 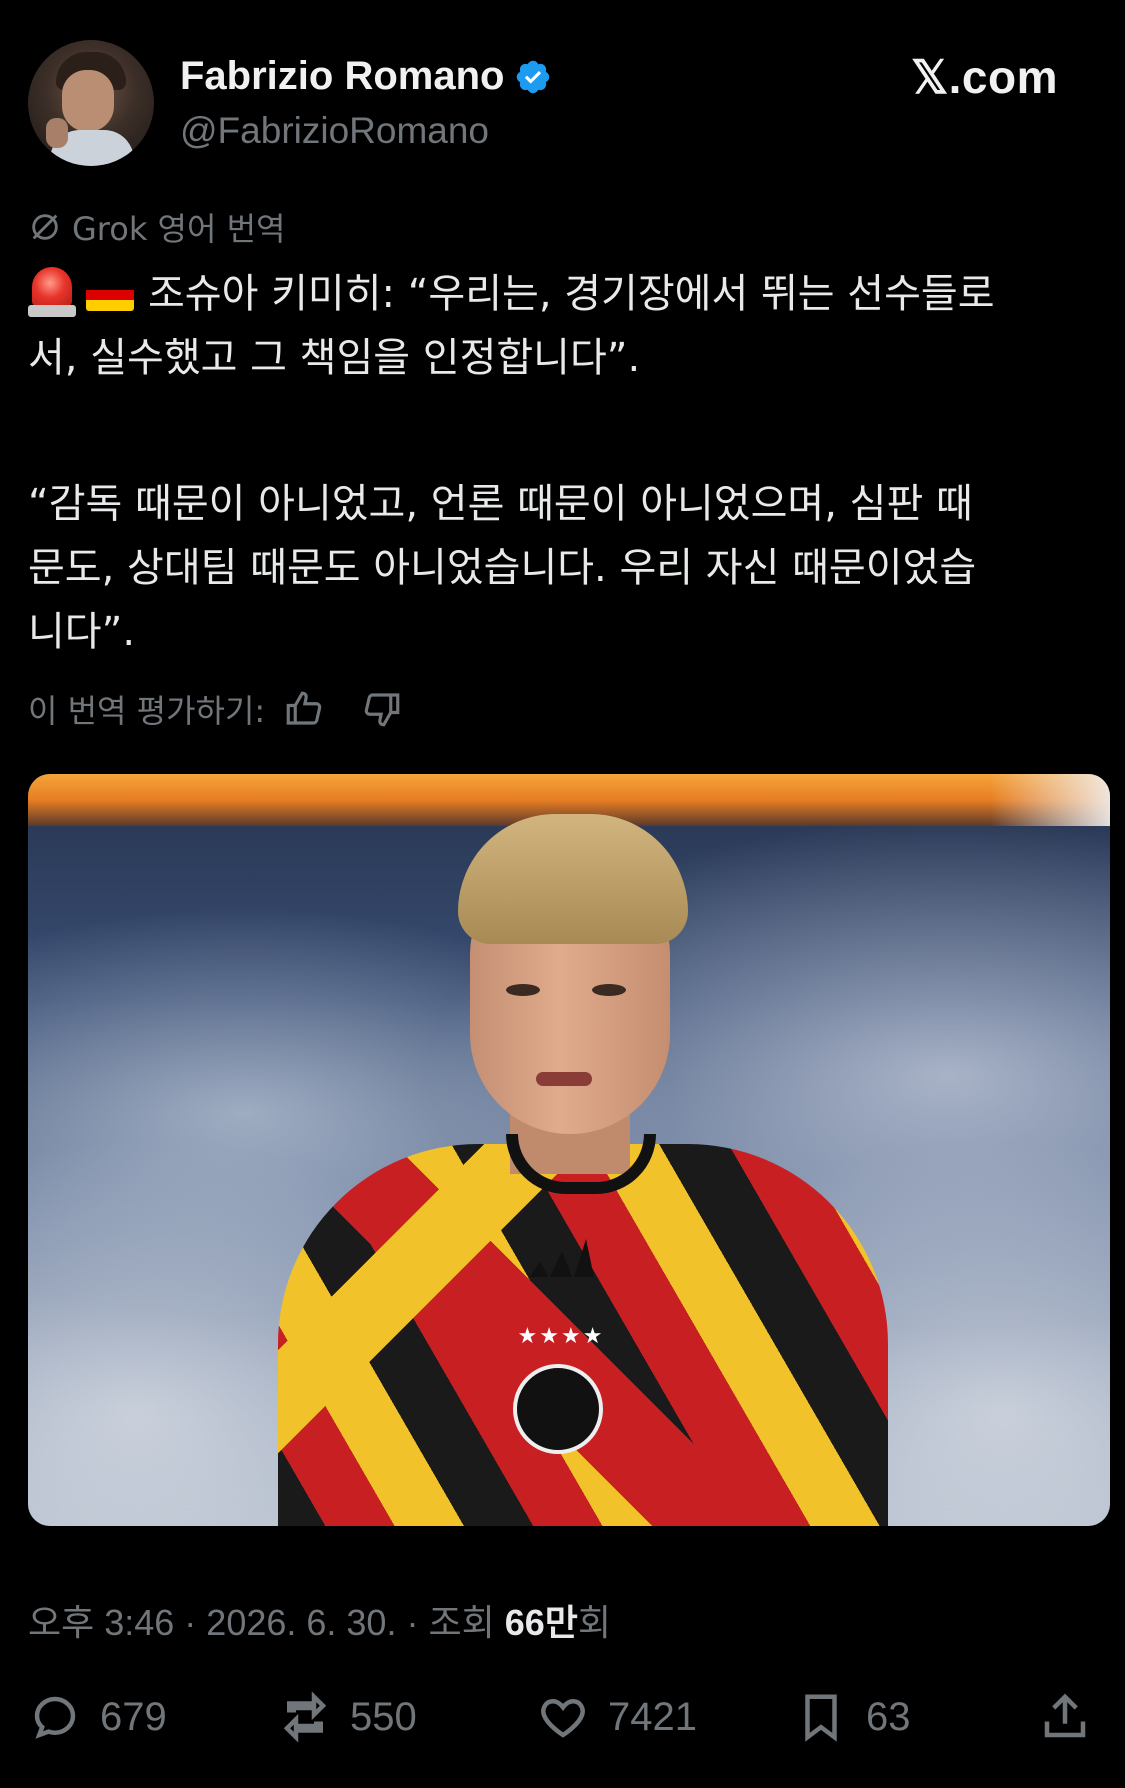 I want to click on translation-label-text: Grok 영어 번역, so click(x=179, y=229).